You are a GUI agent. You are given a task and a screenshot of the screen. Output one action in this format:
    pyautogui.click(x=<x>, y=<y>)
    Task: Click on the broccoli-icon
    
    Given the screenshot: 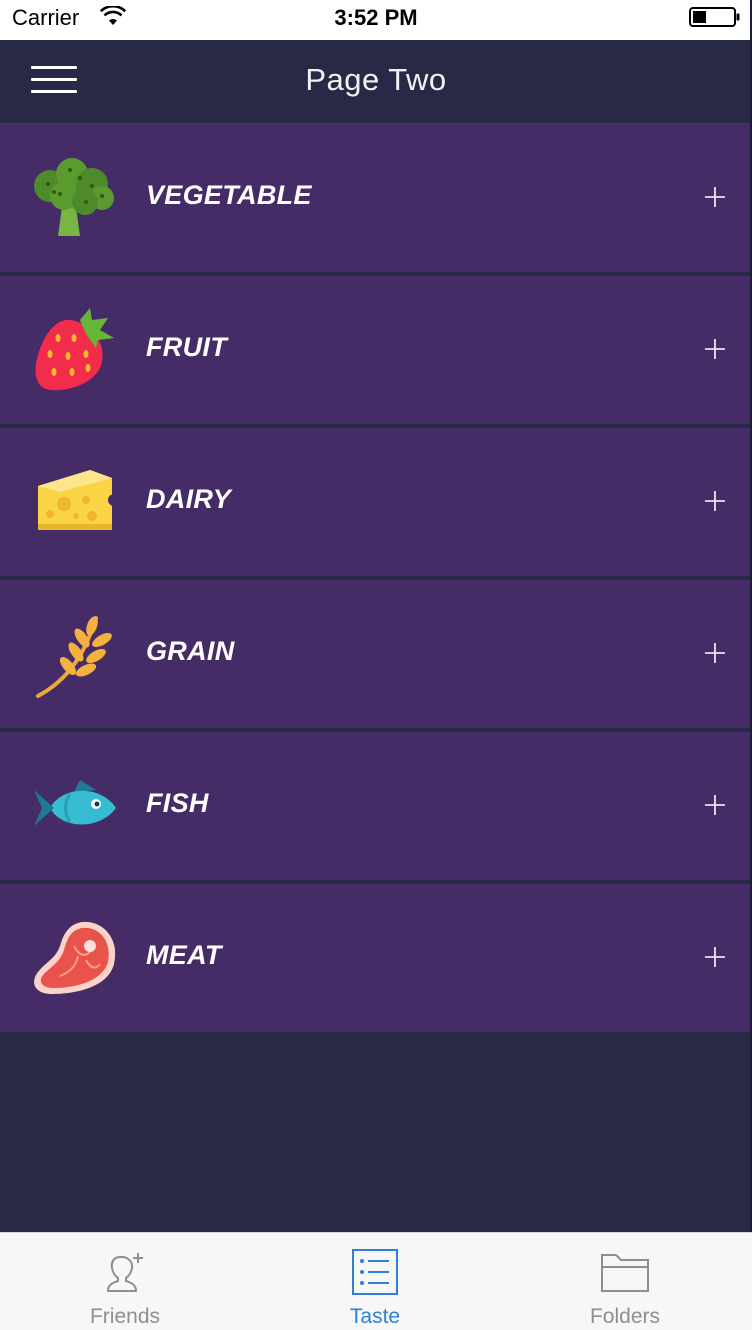 What is the action you would take?
    pyautogui.click(x=74, y=197)
    